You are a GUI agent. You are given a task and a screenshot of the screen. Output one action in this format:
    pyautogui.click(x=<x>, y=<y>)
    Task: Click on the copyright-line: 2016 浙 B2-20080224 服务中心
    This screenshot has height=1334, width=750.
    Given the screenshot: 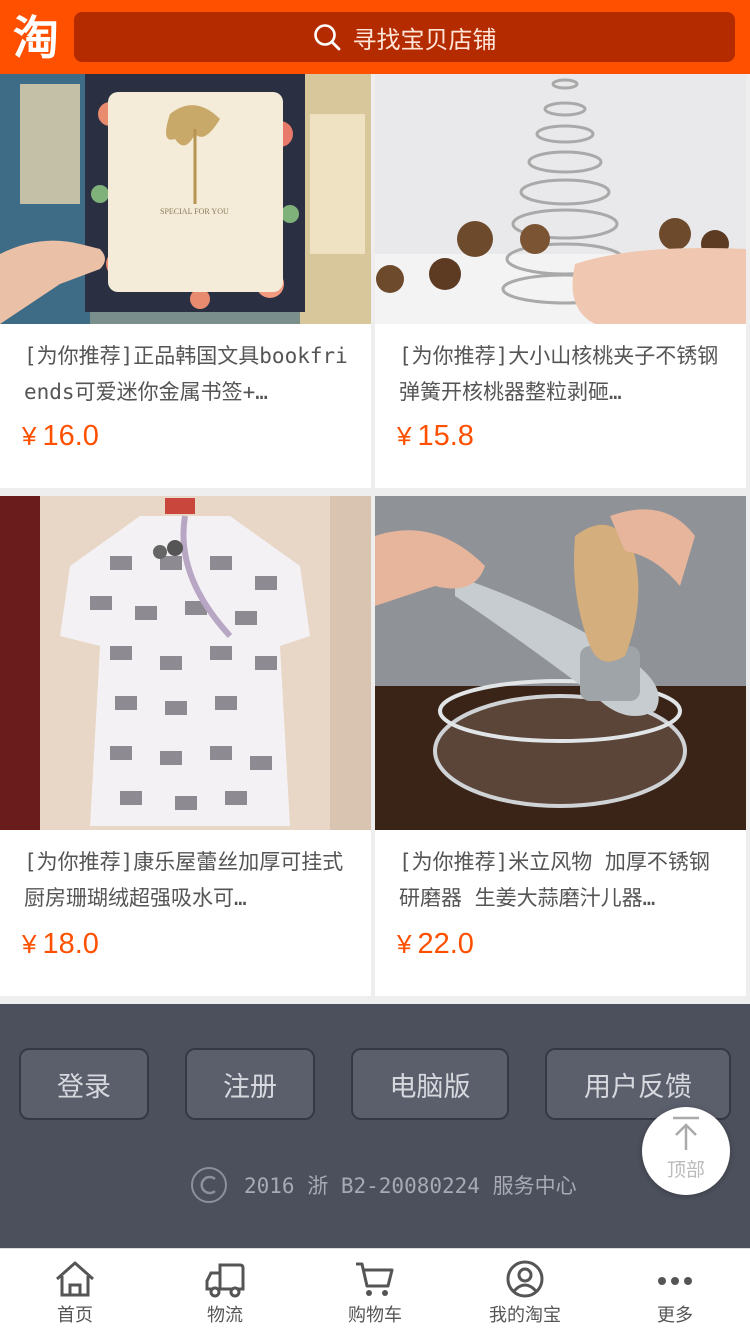 What is the action you would take?
    pyautogui.click(x=383, y=1185)
    